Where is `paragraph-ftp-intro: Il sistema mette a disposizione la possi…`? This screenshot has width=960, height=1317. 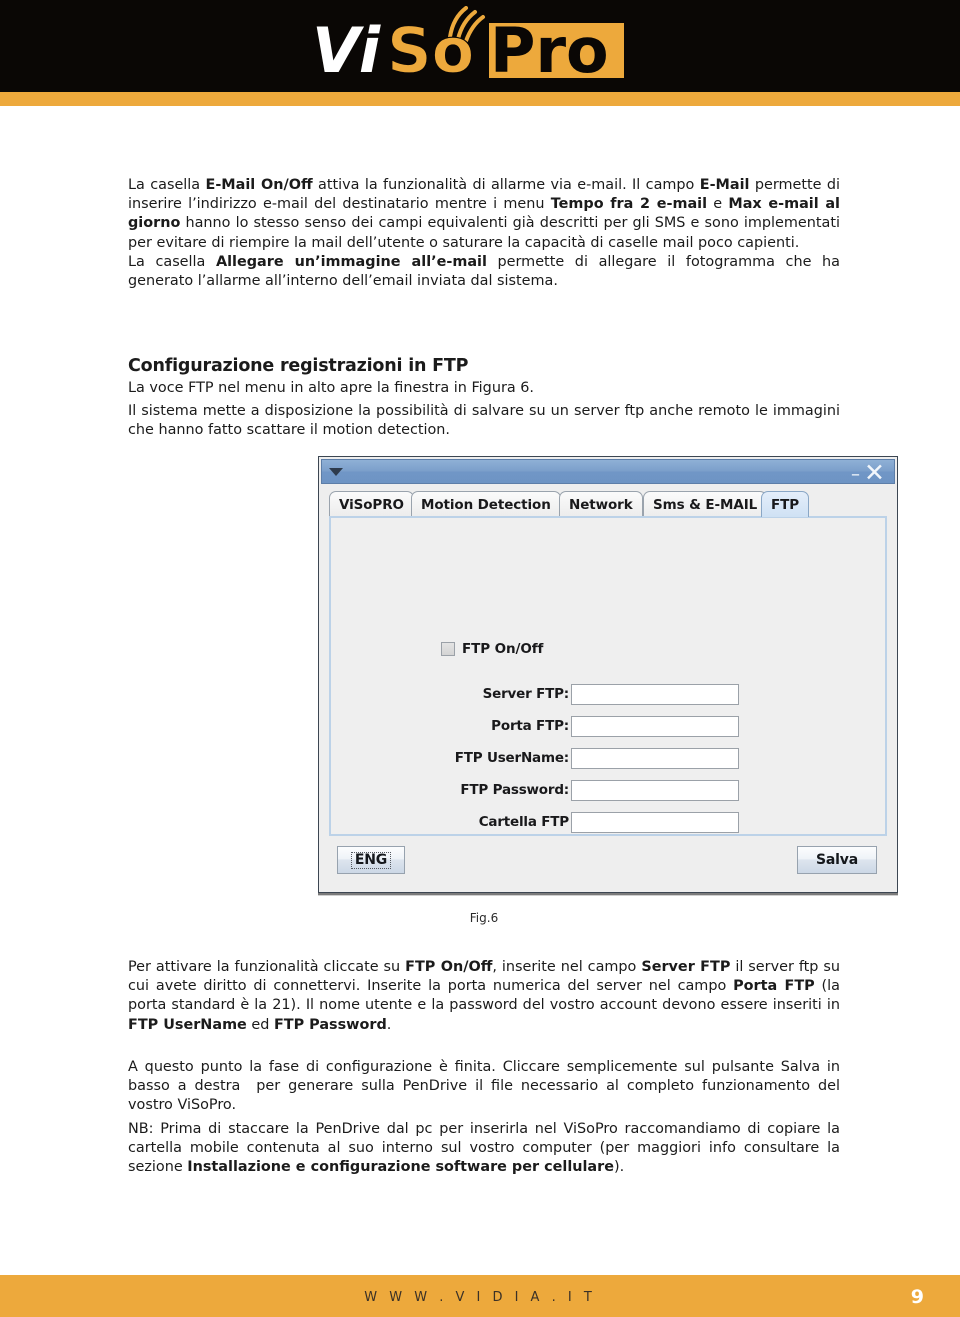 paragraph-ftp-intro: Il sistema mette a disposizione la possi… is located at coordinates (484, 421).